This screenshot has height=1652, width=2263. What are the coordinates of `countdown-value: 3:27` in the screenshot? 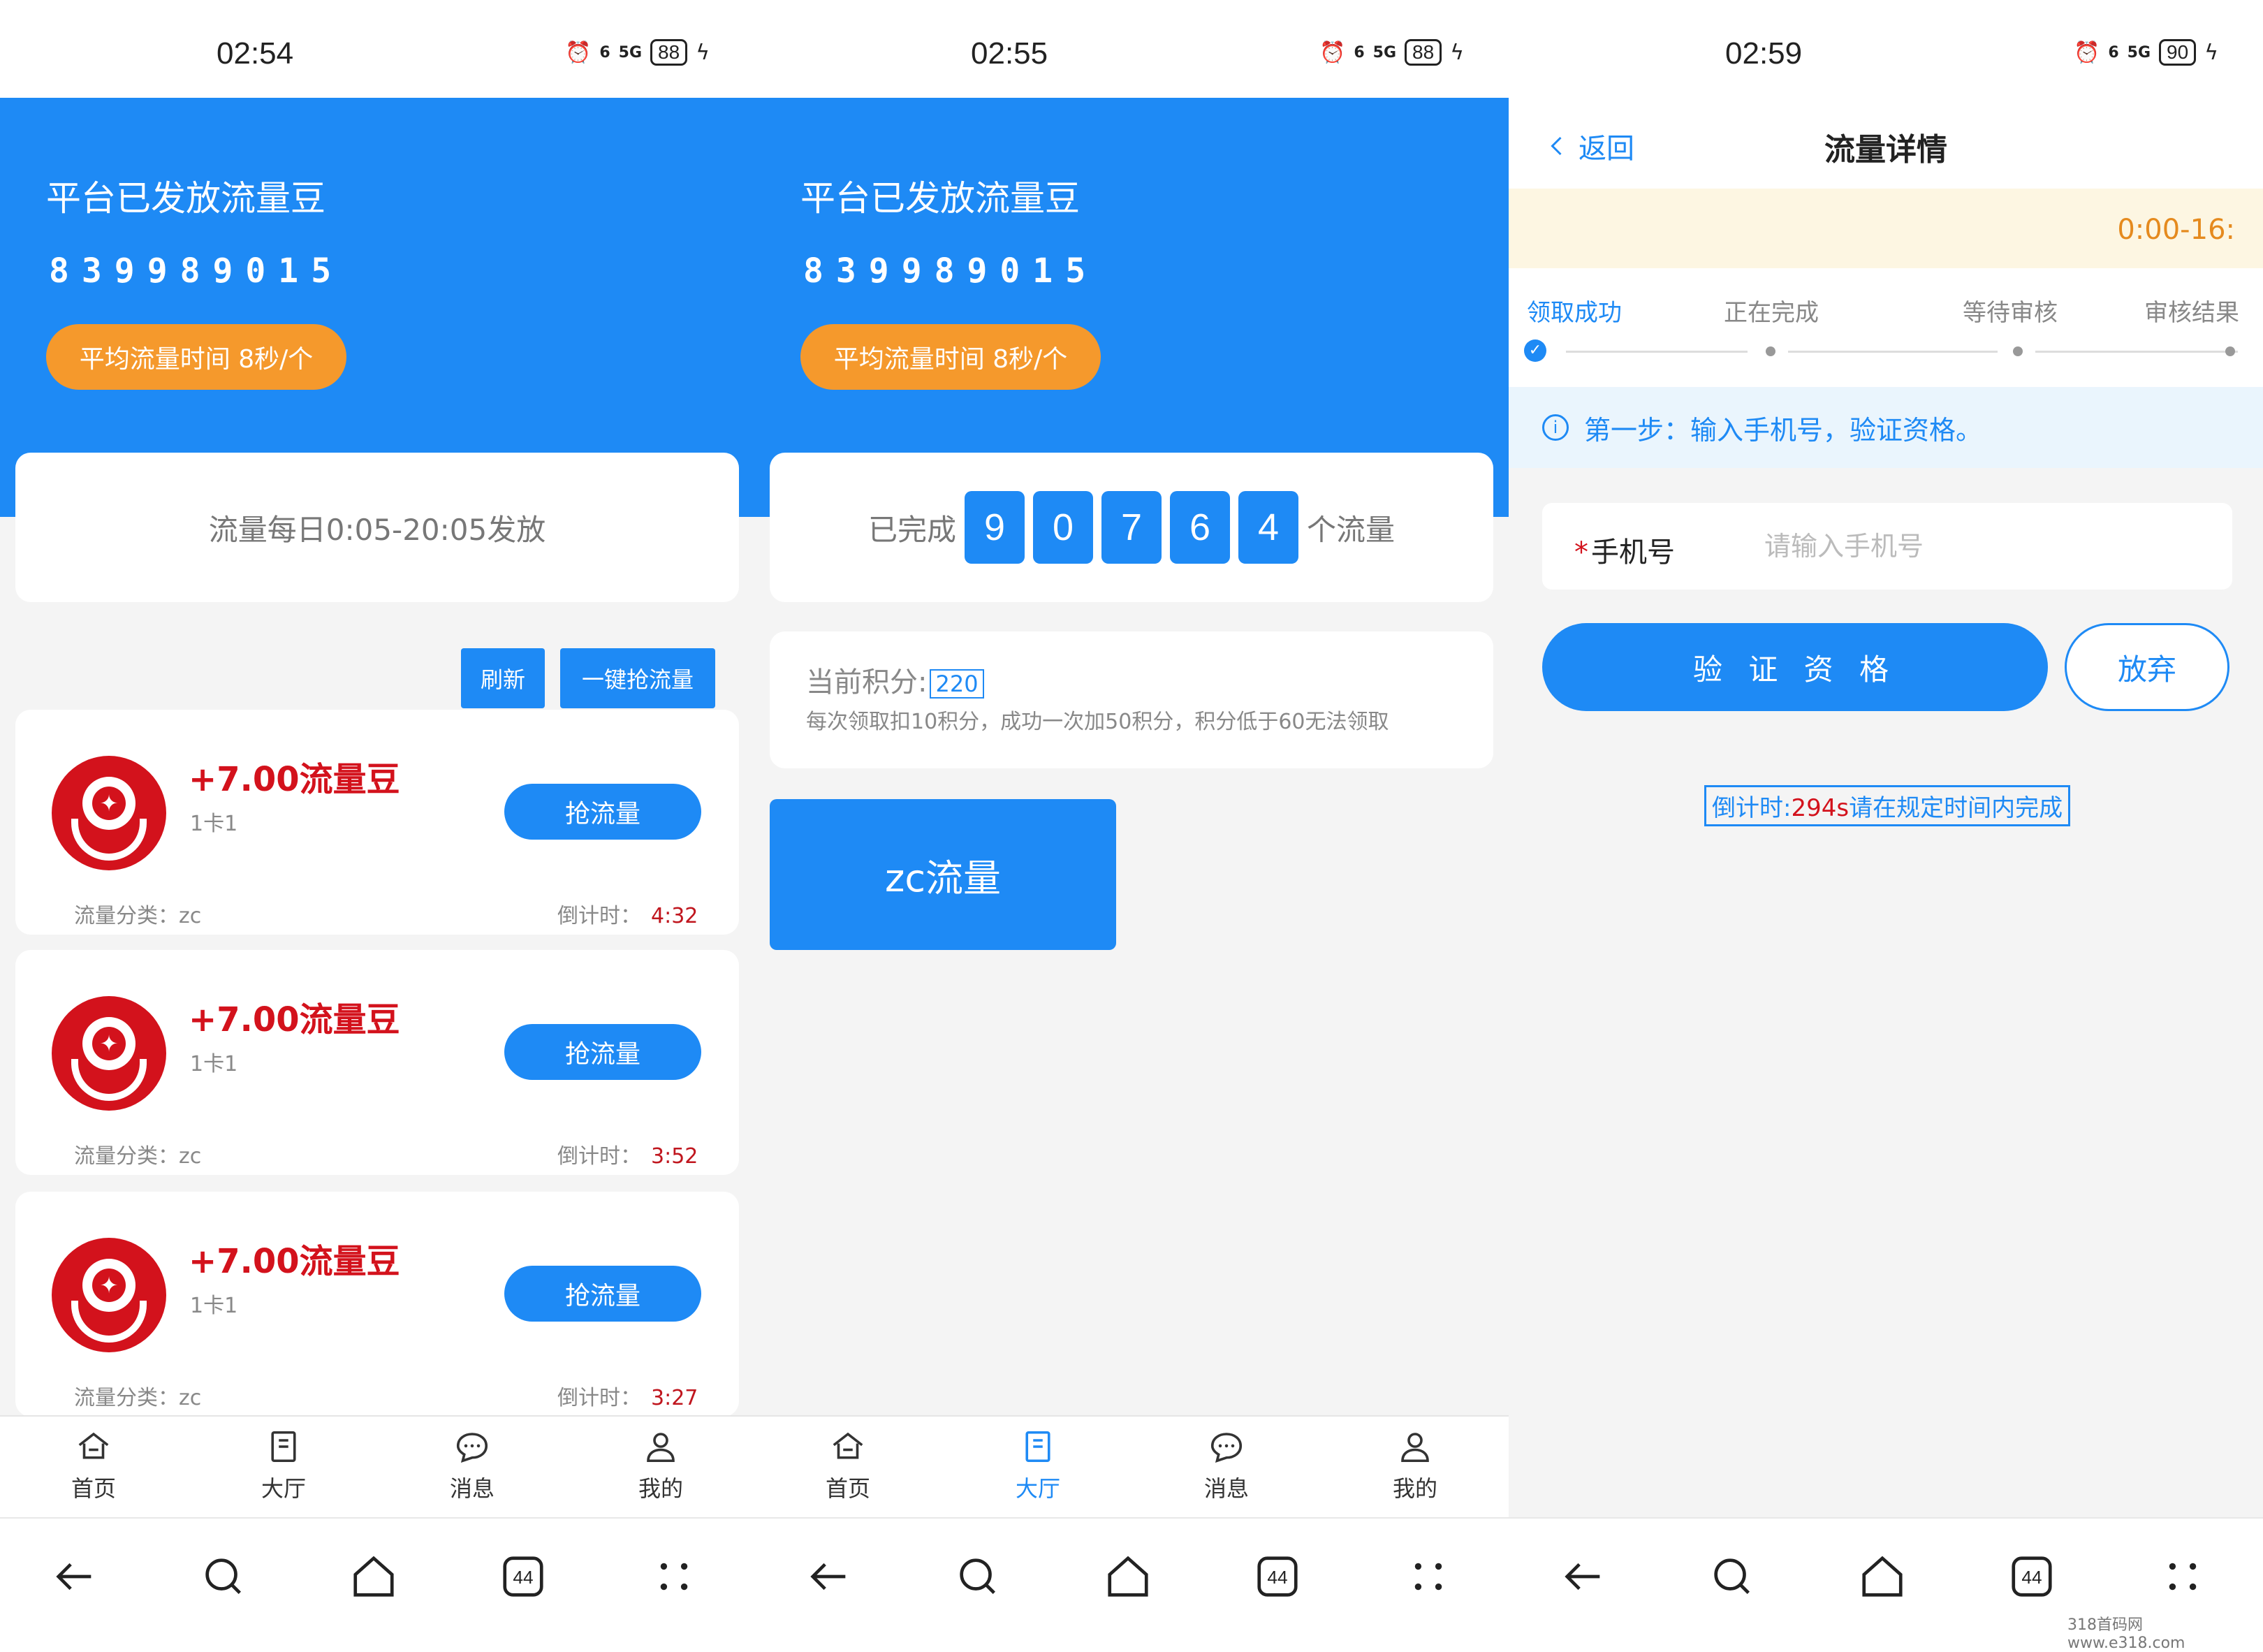 It's located at (674, 1398).